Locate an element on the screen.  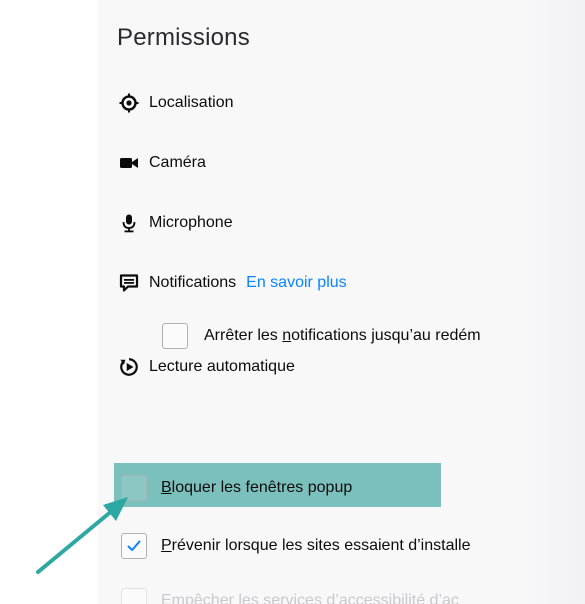
learn-more-link: En savoir plus is located at coordinates (296, 283).